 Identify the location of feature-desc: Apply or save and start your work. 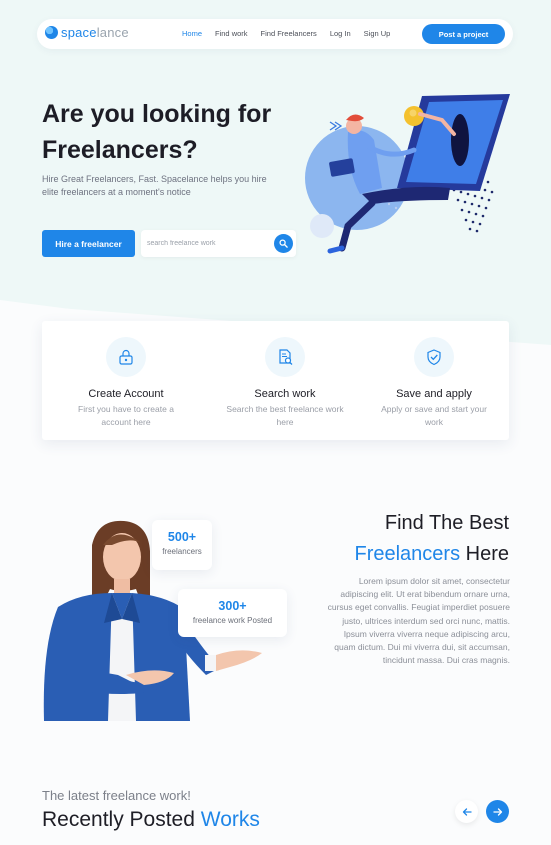
(434, 415).